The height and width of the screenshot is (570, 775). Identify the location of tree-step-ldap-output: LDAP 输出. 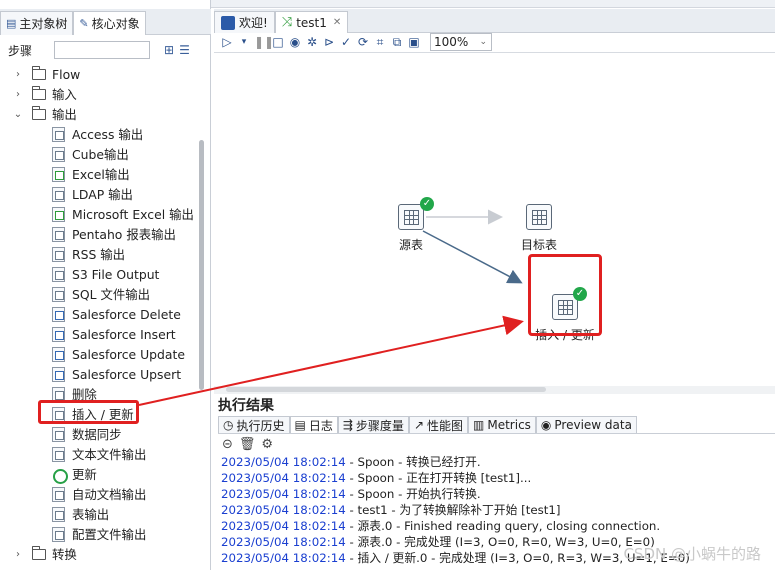
(100, 194).